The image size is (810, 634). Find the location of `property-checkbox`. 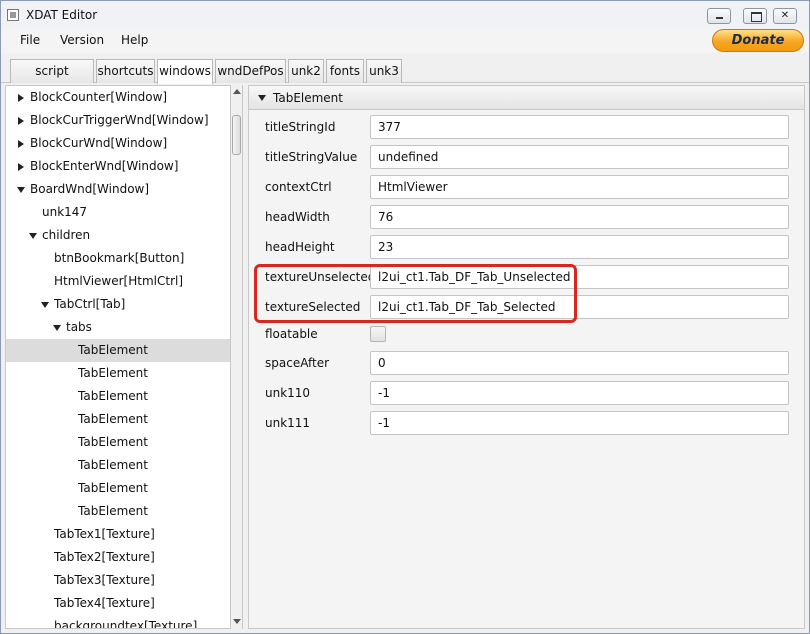

property-checkbox is located at coordinates (378, 334).